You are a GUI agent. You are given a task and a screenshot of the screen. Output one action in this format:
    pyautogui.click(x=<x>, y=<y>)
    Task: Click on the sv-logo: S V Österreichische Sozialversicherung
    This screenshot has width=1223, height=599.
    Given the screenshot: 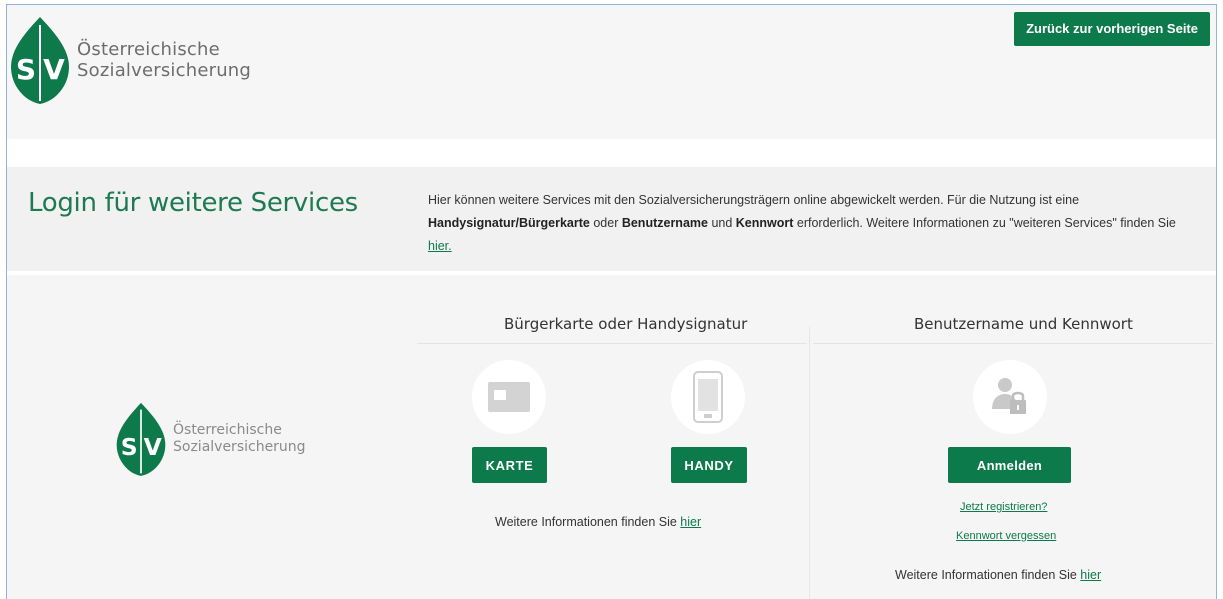 What is the action you would take?
    pyautogui.click(x=130, y=60)
    